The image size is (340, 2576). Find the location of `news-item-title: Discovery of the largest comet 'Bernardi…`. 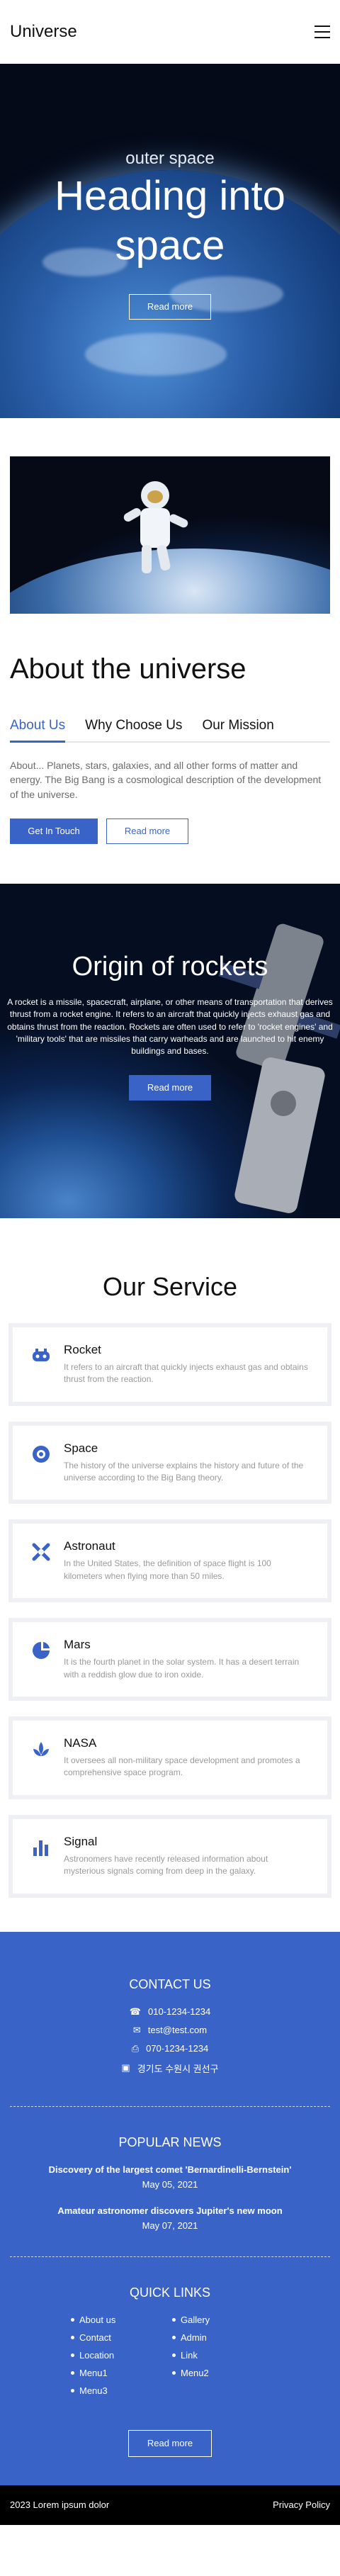

news-item-title: Discovery of the largest comet 'Bernardi… is located at coordinates (170, 2169).